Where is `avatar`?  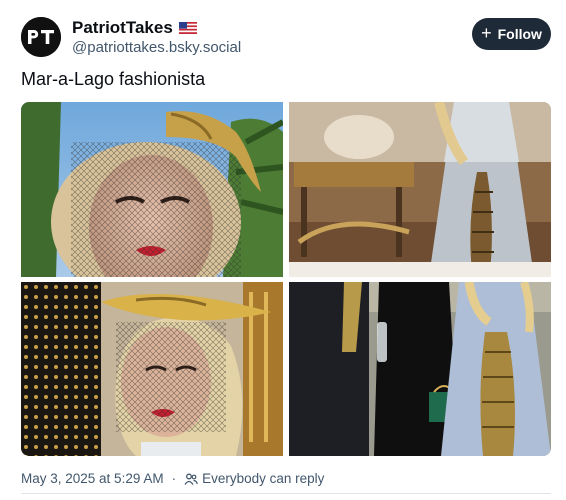 avatar is located at coordinates (41, 37).